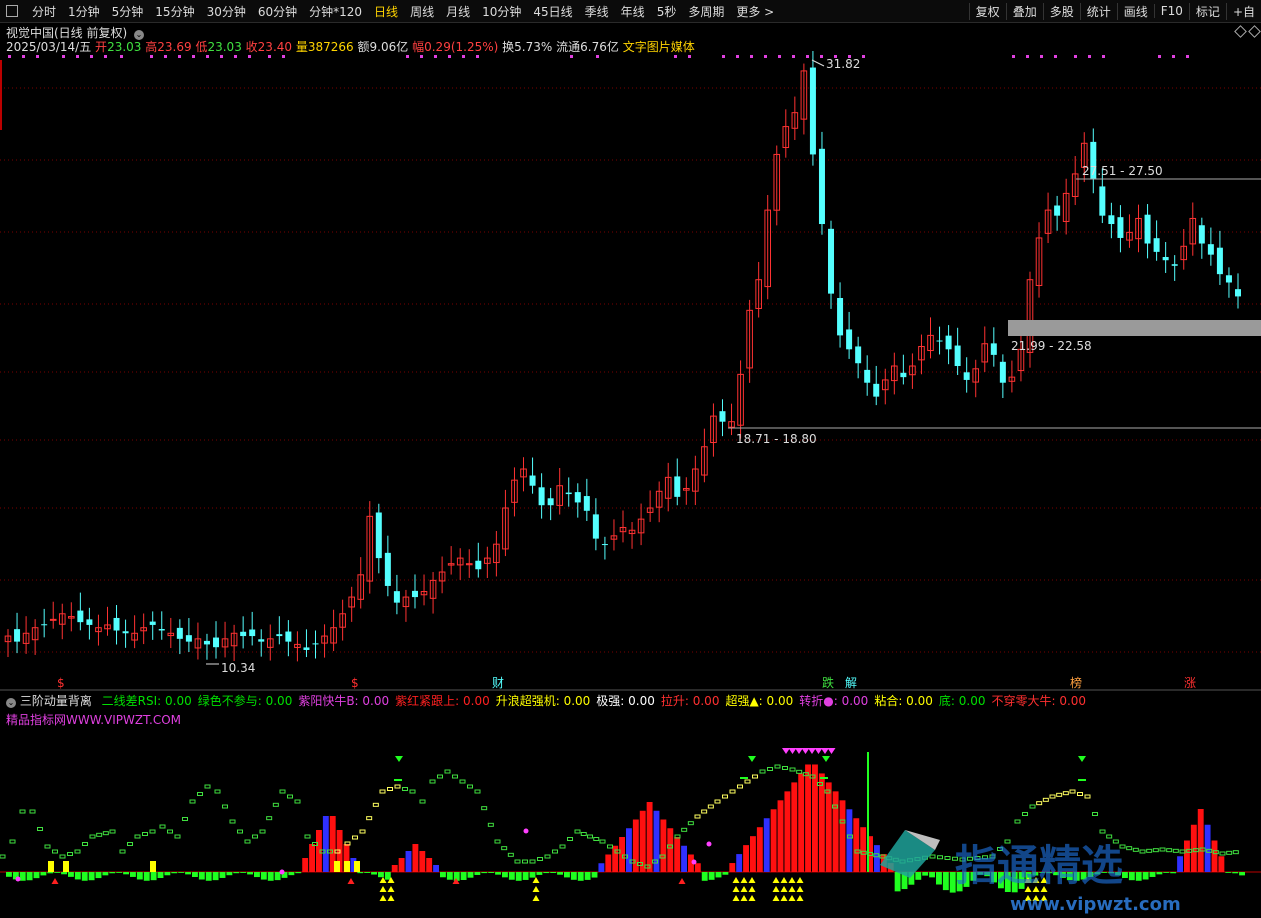  What do you see at coordinates (11, 703) in the screenshot?
I see `chevron-down-icon: ⌄` at bounding box center [11, 703].